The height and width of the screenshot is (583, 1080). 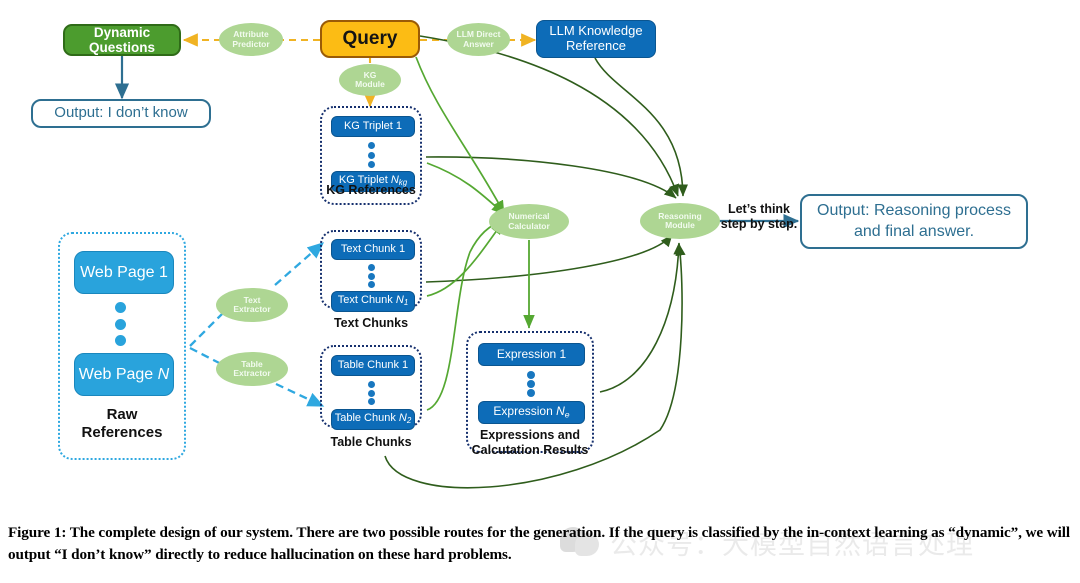 I want to click on node-dynamic-questions: Dynamic Questions, so click(x=122, y=40).